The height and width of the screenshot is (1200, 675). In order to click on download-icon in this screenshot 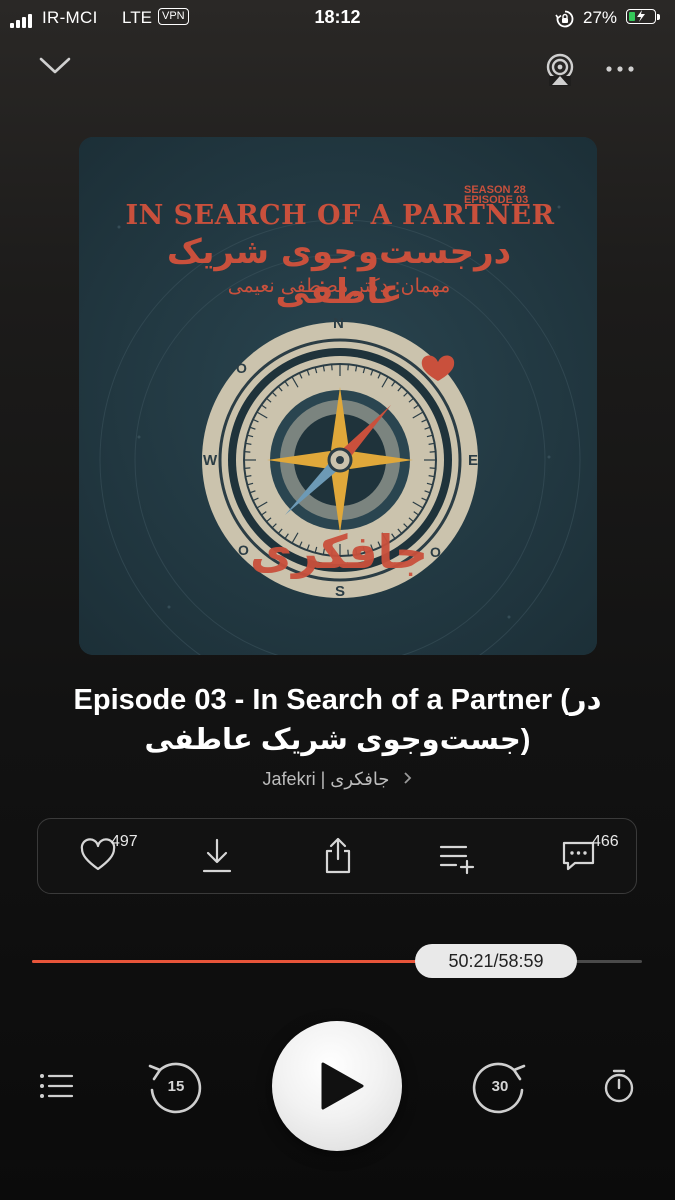, I will do `click(217, 855)`.